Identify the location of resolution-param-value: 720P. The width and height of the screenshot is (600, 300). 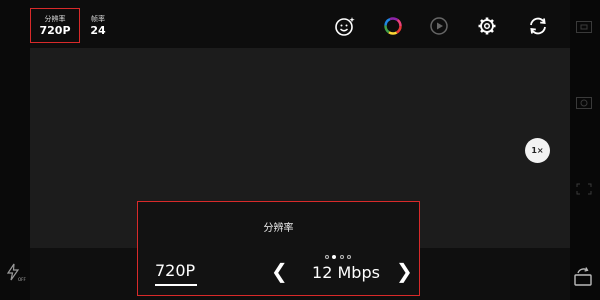
(55, 30).